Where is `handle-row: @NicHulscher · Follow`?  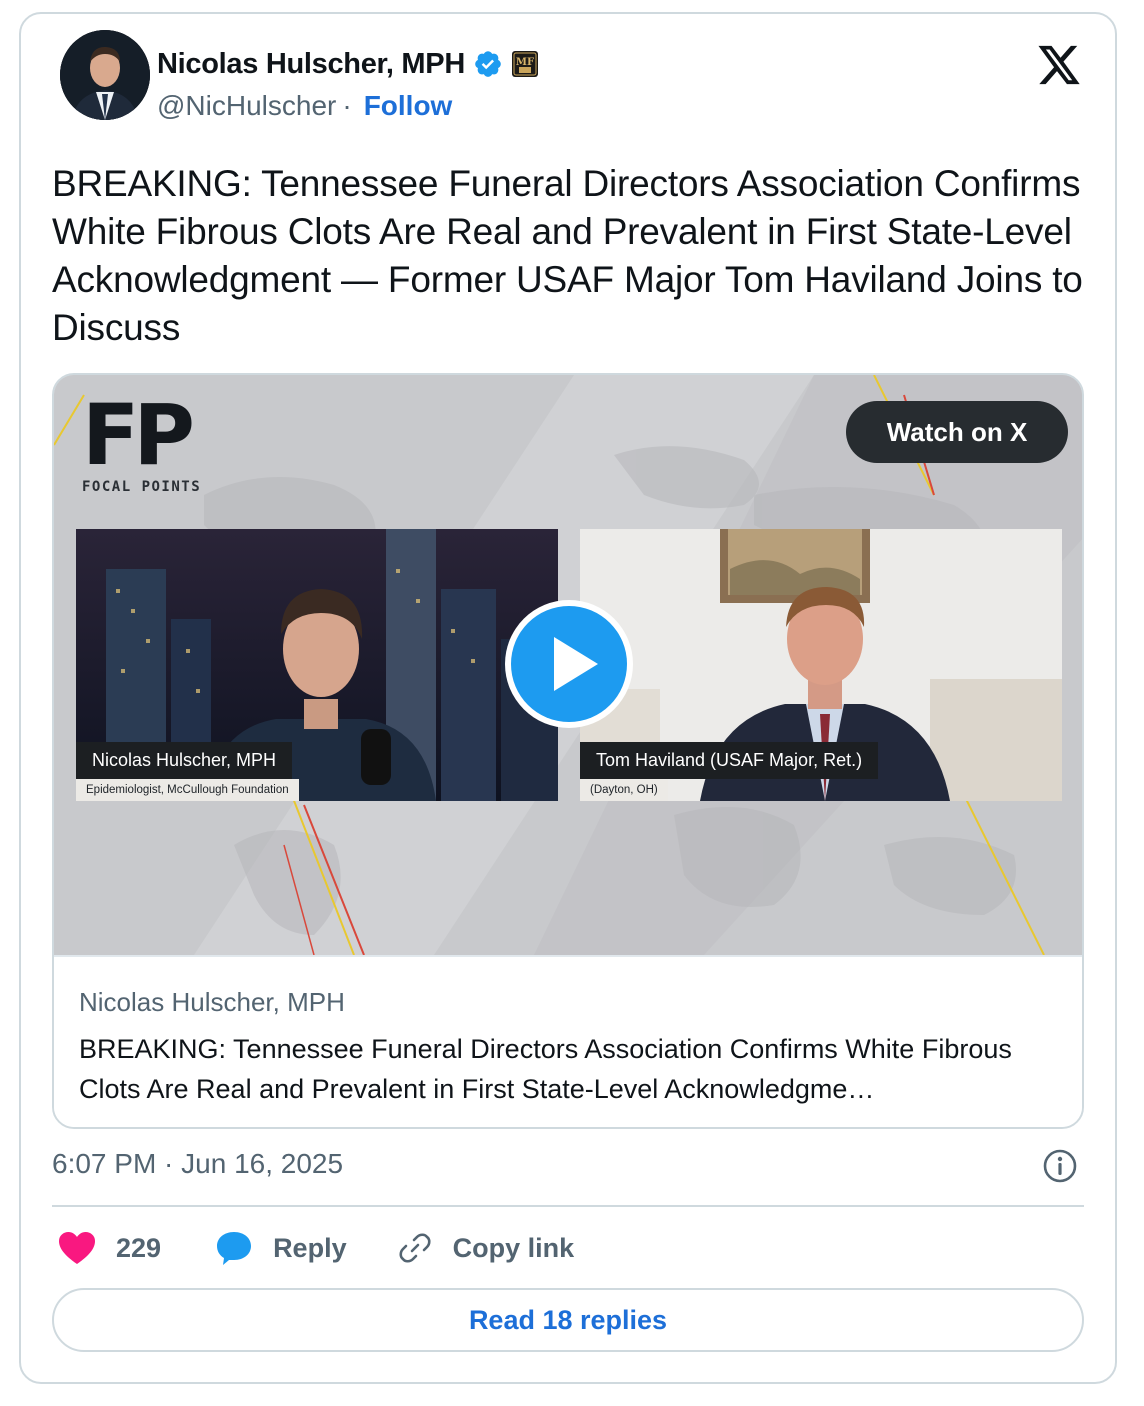 handle-row: @NicHulscher · Follow is located at coordinates (304, 106).